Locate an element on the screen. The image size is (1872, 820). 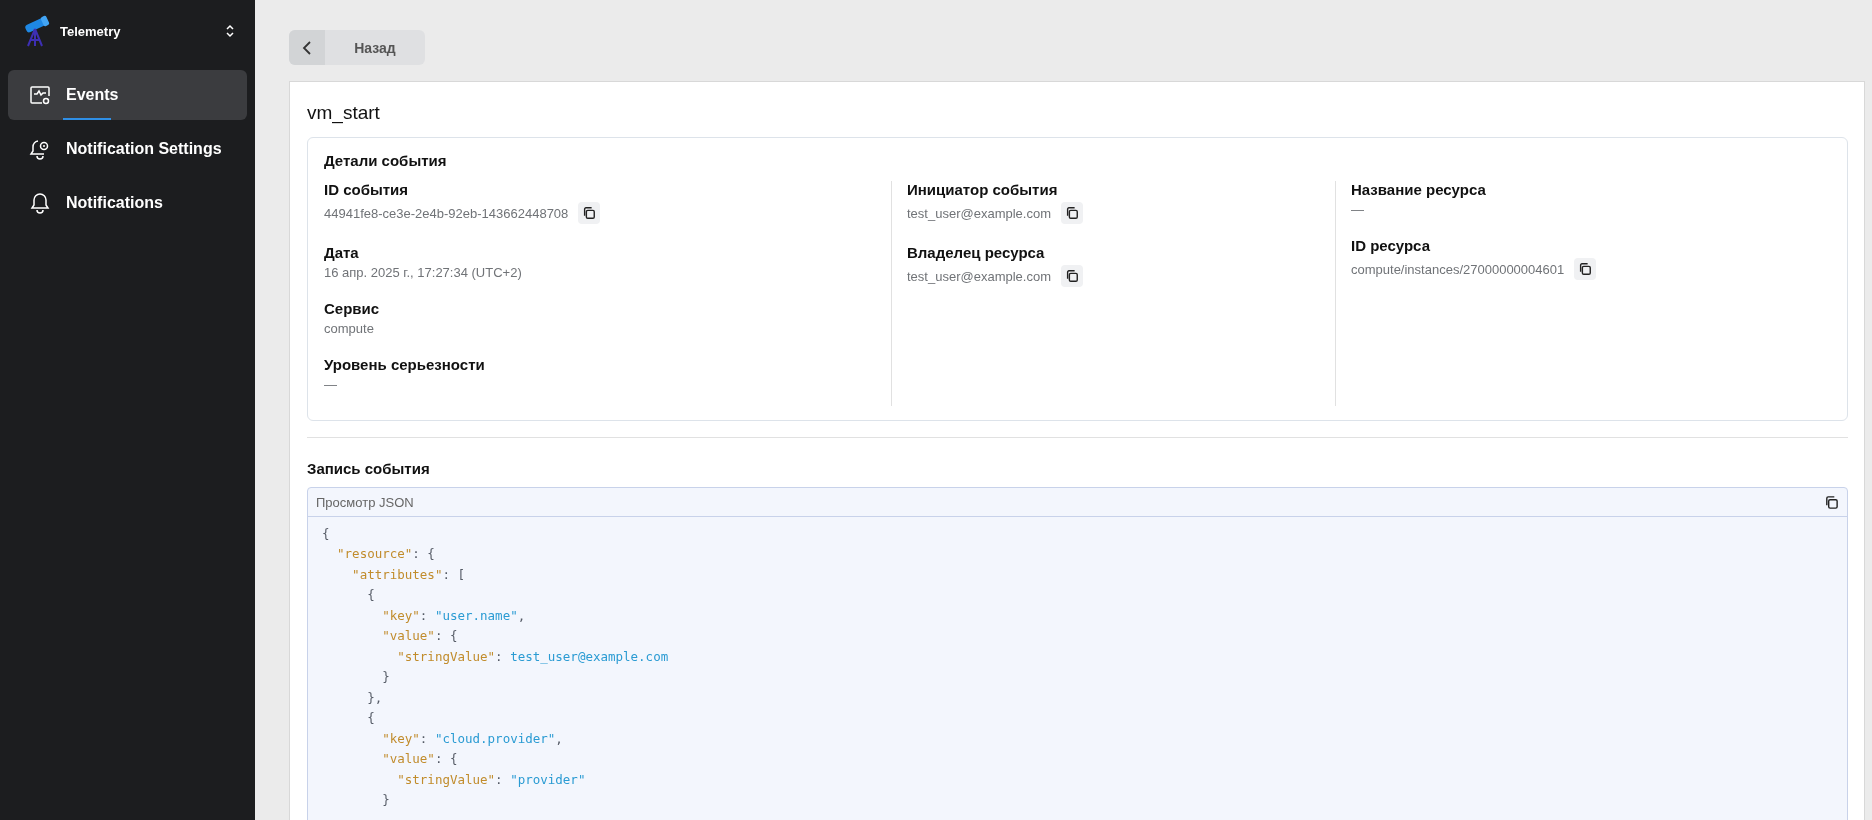
field-label: Сервис is located at coordinates (352, 308).